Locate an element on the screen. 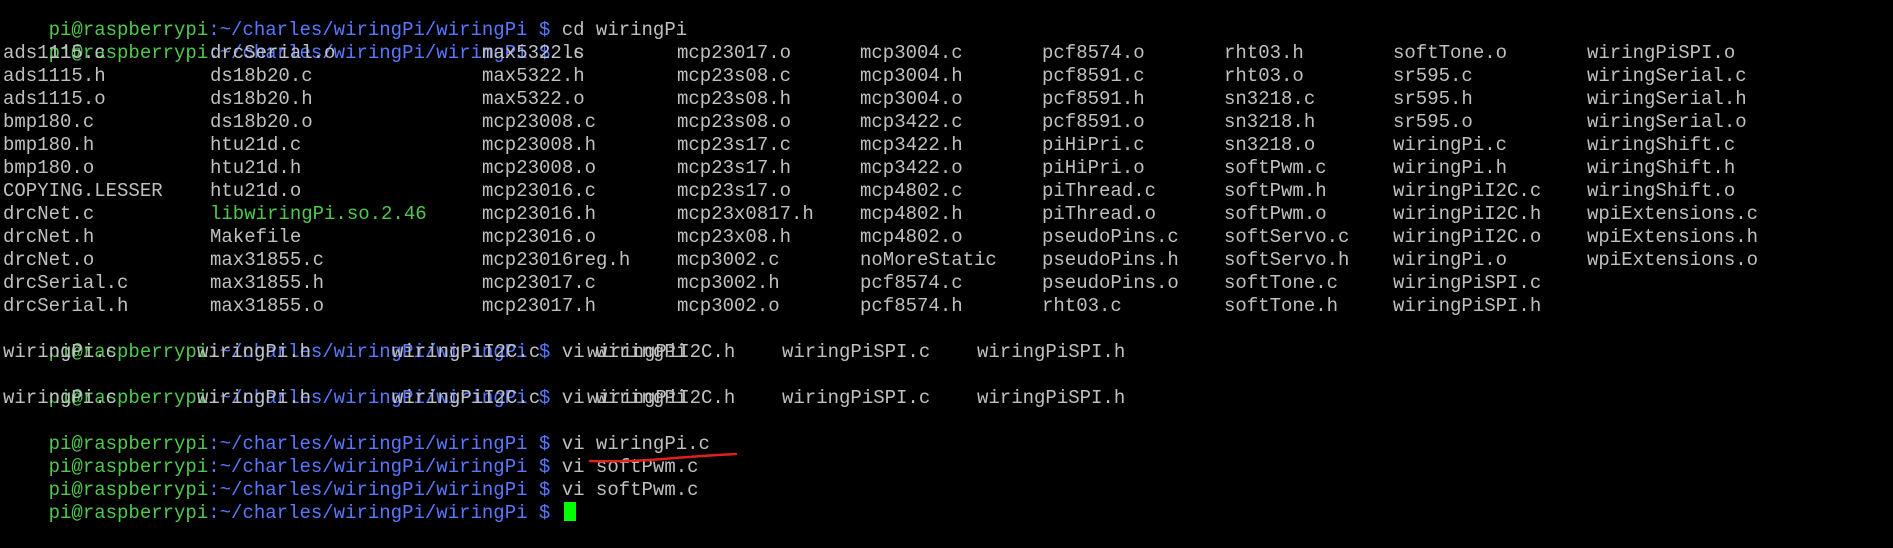 This screenshot has height=548, width=1893. file-entry: pcf8591.o is located at coordinates (1093, 122).